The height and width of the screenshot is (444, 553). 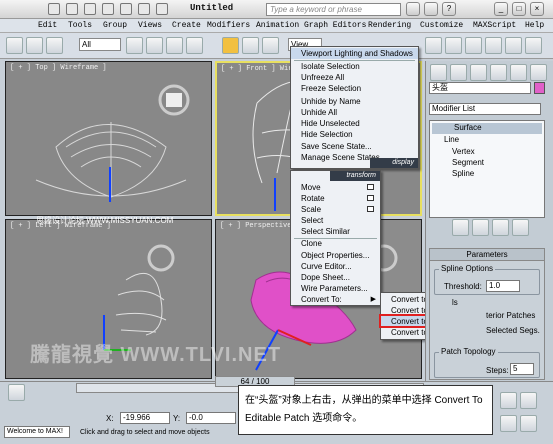 I want to click on search-input: Type a keyword or phrase, so click(x=333, y=9).